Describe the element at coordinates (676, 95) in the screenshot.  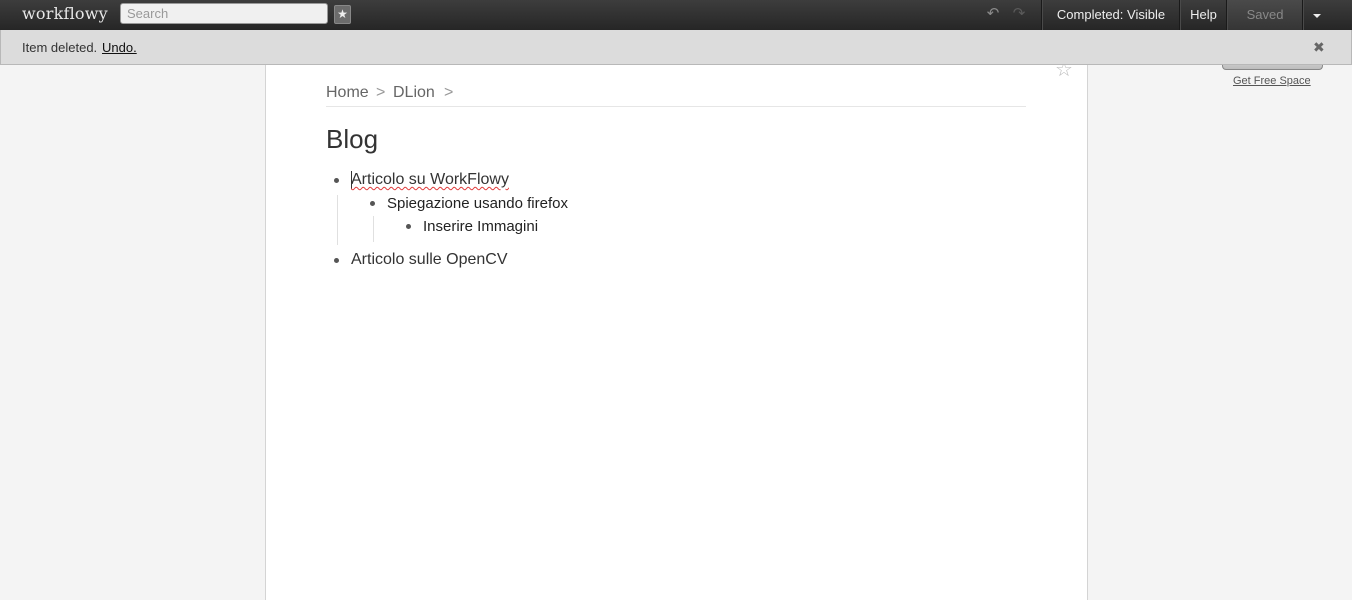
I see `breadcrumb: Home > DLion >` at that location.